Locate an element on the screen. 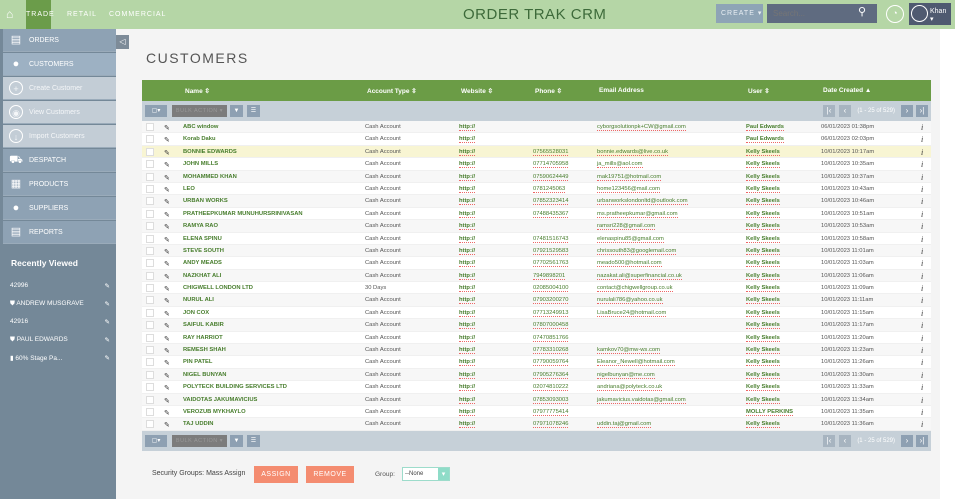 The image size is (955, 499). customer-name-link: STEVE SOUTH is located at coordinates (203, 251).